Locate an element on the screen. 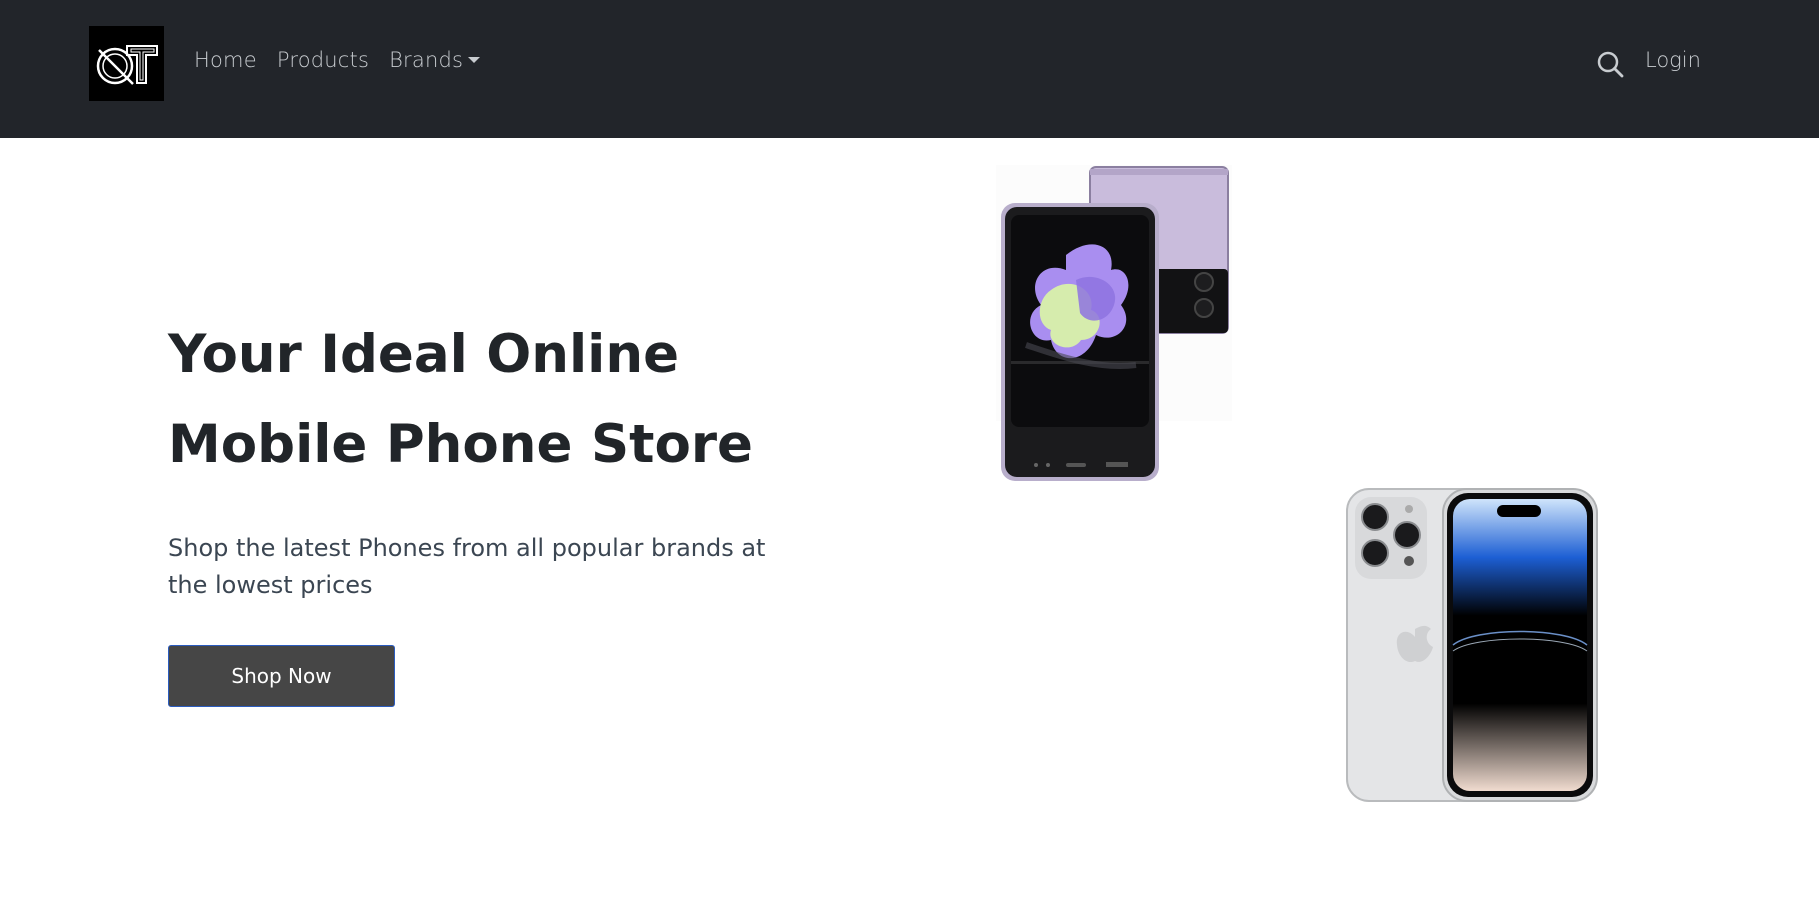  logo-icon is located at coordinates (127, 64).